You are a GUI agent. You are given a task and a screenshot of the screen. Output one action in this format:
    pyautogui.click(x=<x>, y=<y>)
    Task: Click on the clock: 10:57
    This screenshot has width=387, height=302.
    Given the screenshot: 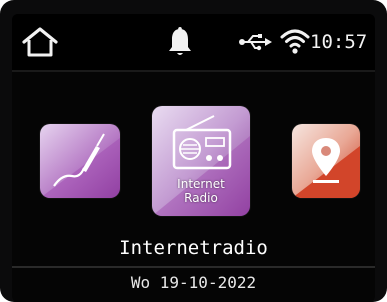 What is the action you would take?
    pyautogui.click(x=339, y=42)
    